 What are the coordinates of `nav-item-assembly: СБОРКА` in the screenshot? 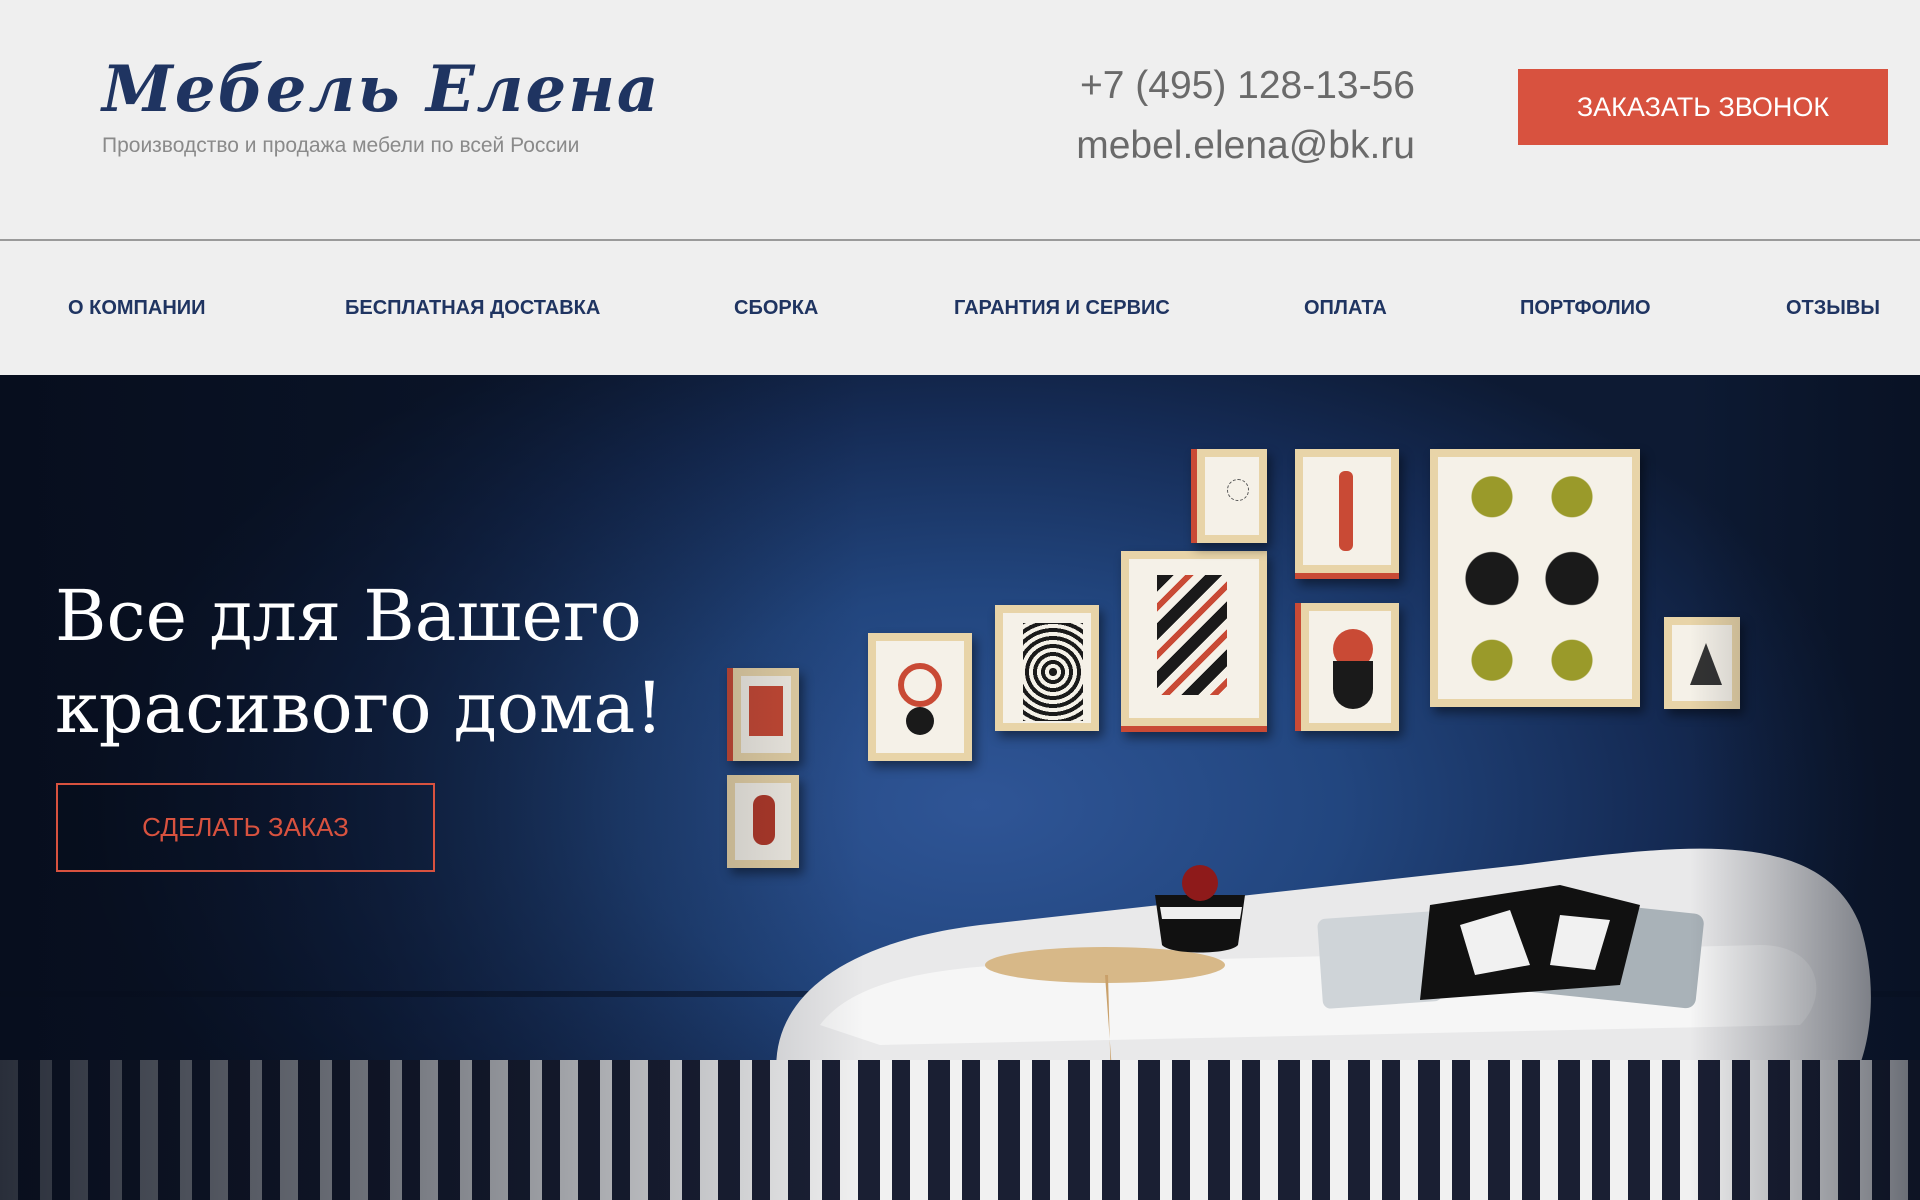 It's located at (776, 308).